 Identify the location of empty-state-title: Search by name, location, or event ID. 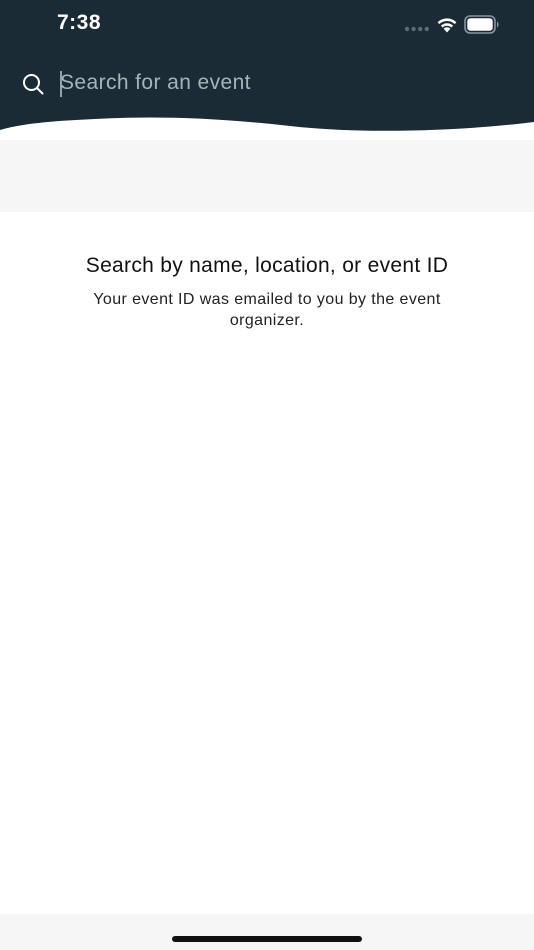
(267, 265).